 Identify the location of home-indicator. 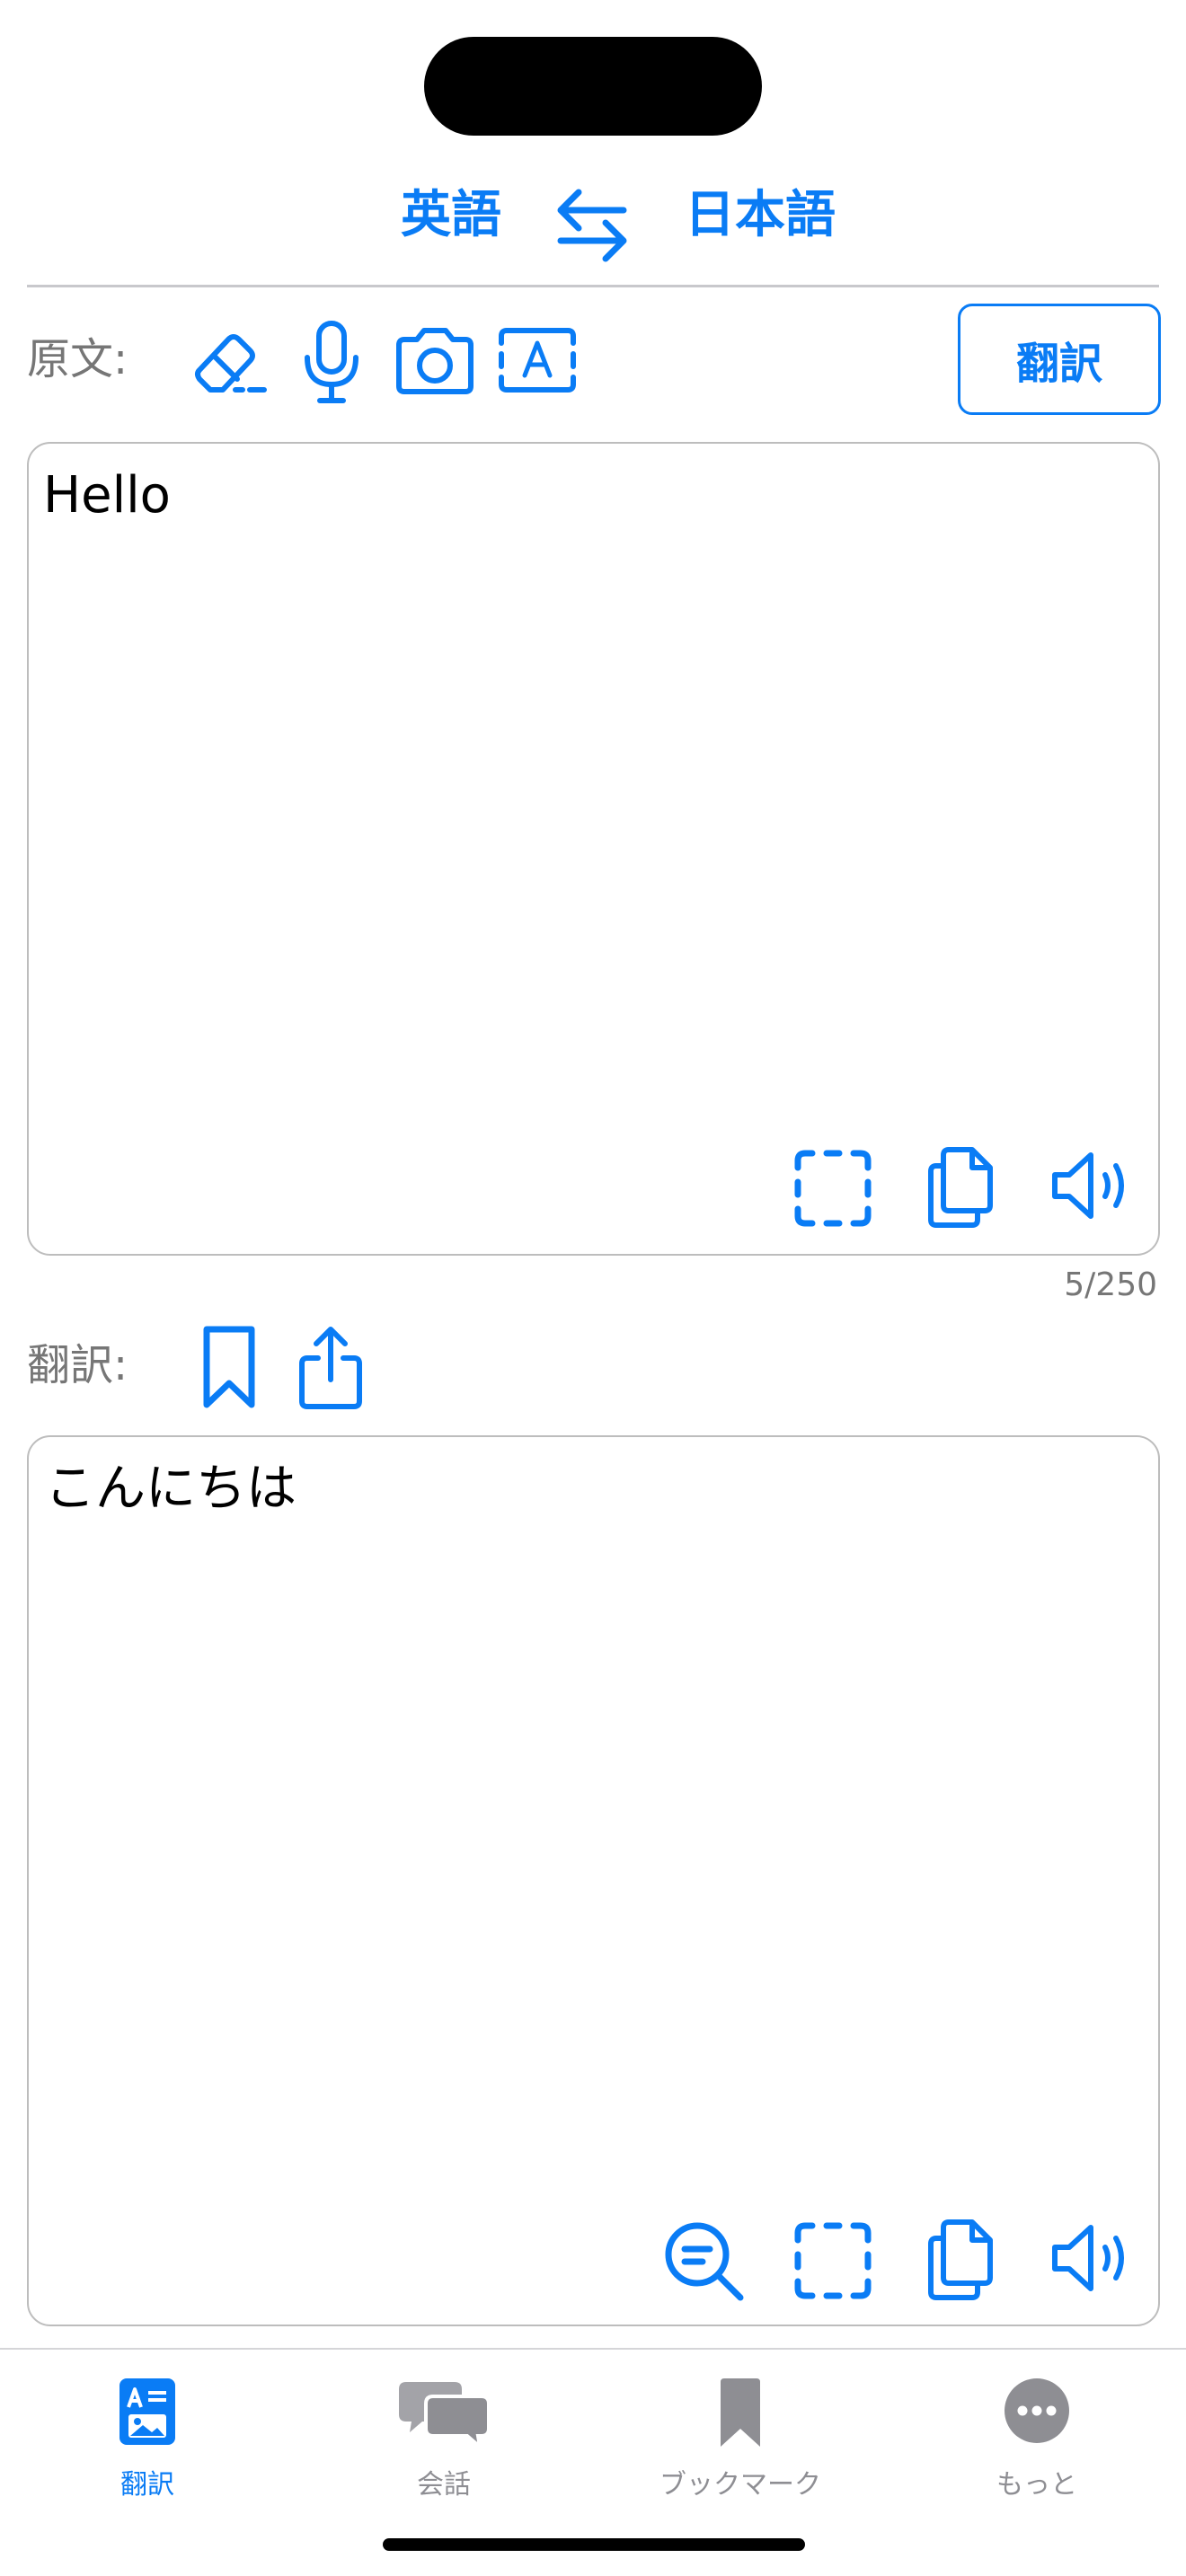
(594, 2544).